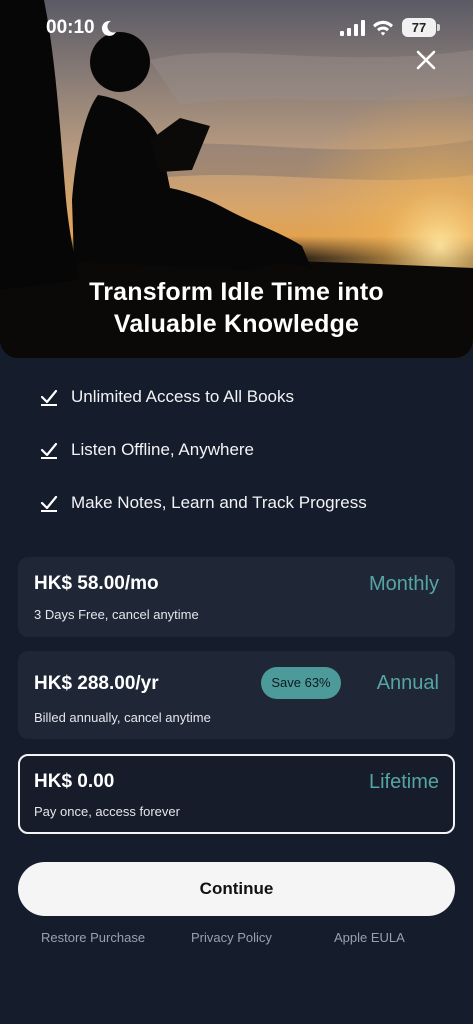 The image size is (473, 1024). I want to click on feature-label: Unlimited Access to All Books, so click(182, 396).